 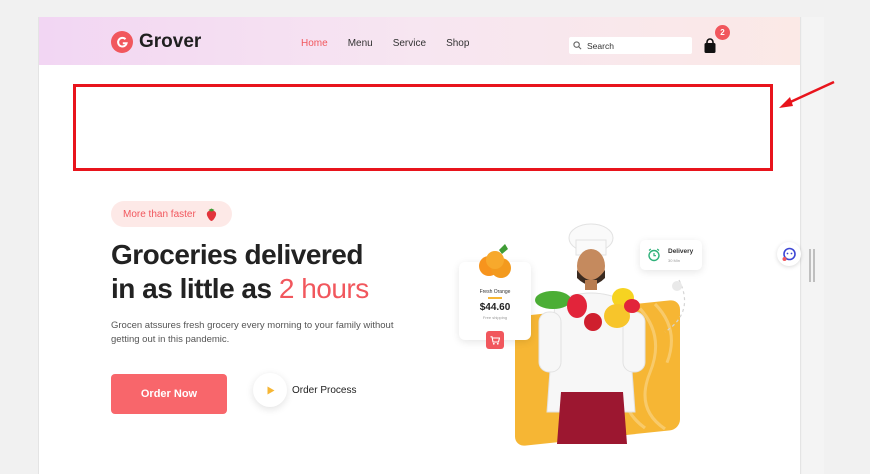 I want to click on nav-shop: Shop, so click(x=457, y=43).